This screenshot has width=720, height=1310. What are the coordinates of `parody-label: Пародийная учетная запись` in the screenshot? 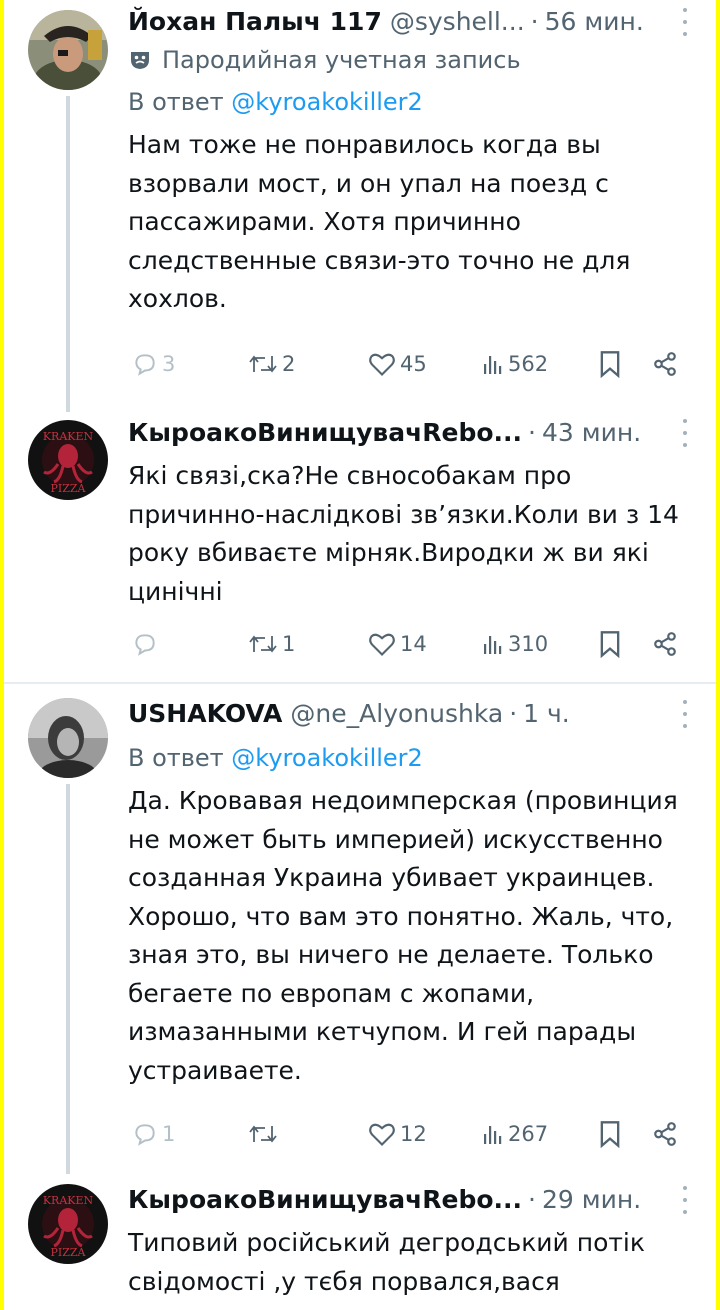 It's located at (414, 60).